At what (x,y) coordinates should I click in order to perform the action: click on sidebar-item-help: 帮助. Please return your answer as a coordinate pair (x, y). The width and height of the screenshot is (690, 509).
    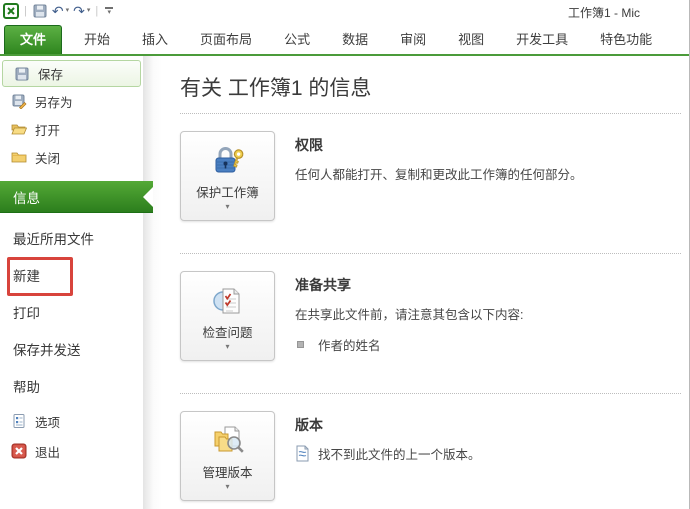
    Looking at the image, I should click on (71, 385).